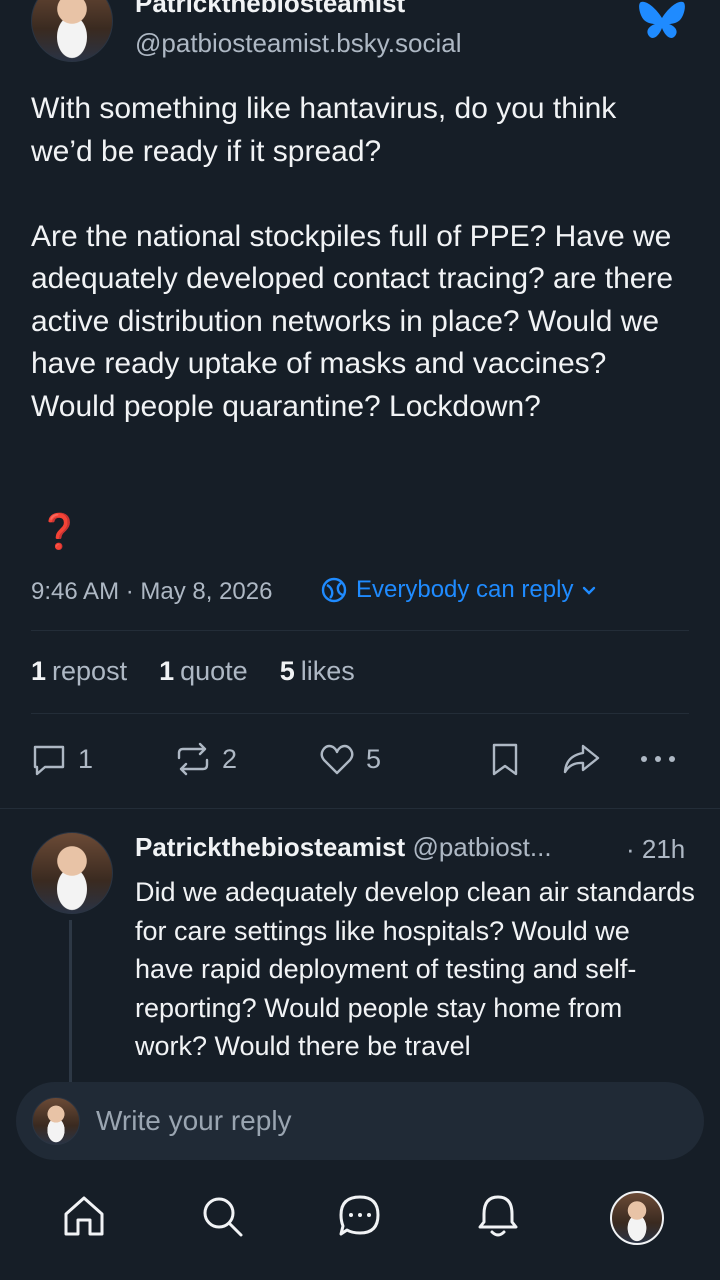 The width and height of the screenshot is (720, 1280). Describe the element at coordinates (72, 873) in the screenshot. I see `reply-author-avatar` at that location.